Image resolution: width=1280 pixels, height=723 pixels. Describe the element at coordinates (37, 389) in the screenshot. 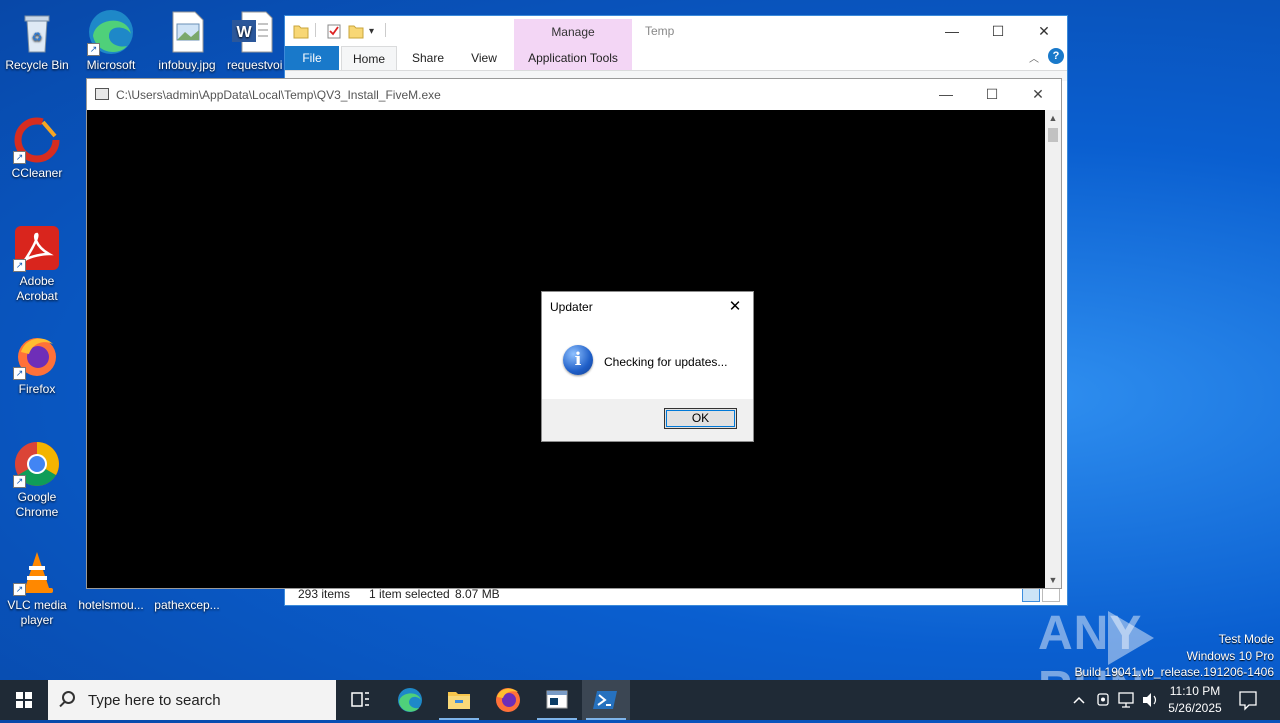

I see `desktop-icon-label: Firefox` at that location.